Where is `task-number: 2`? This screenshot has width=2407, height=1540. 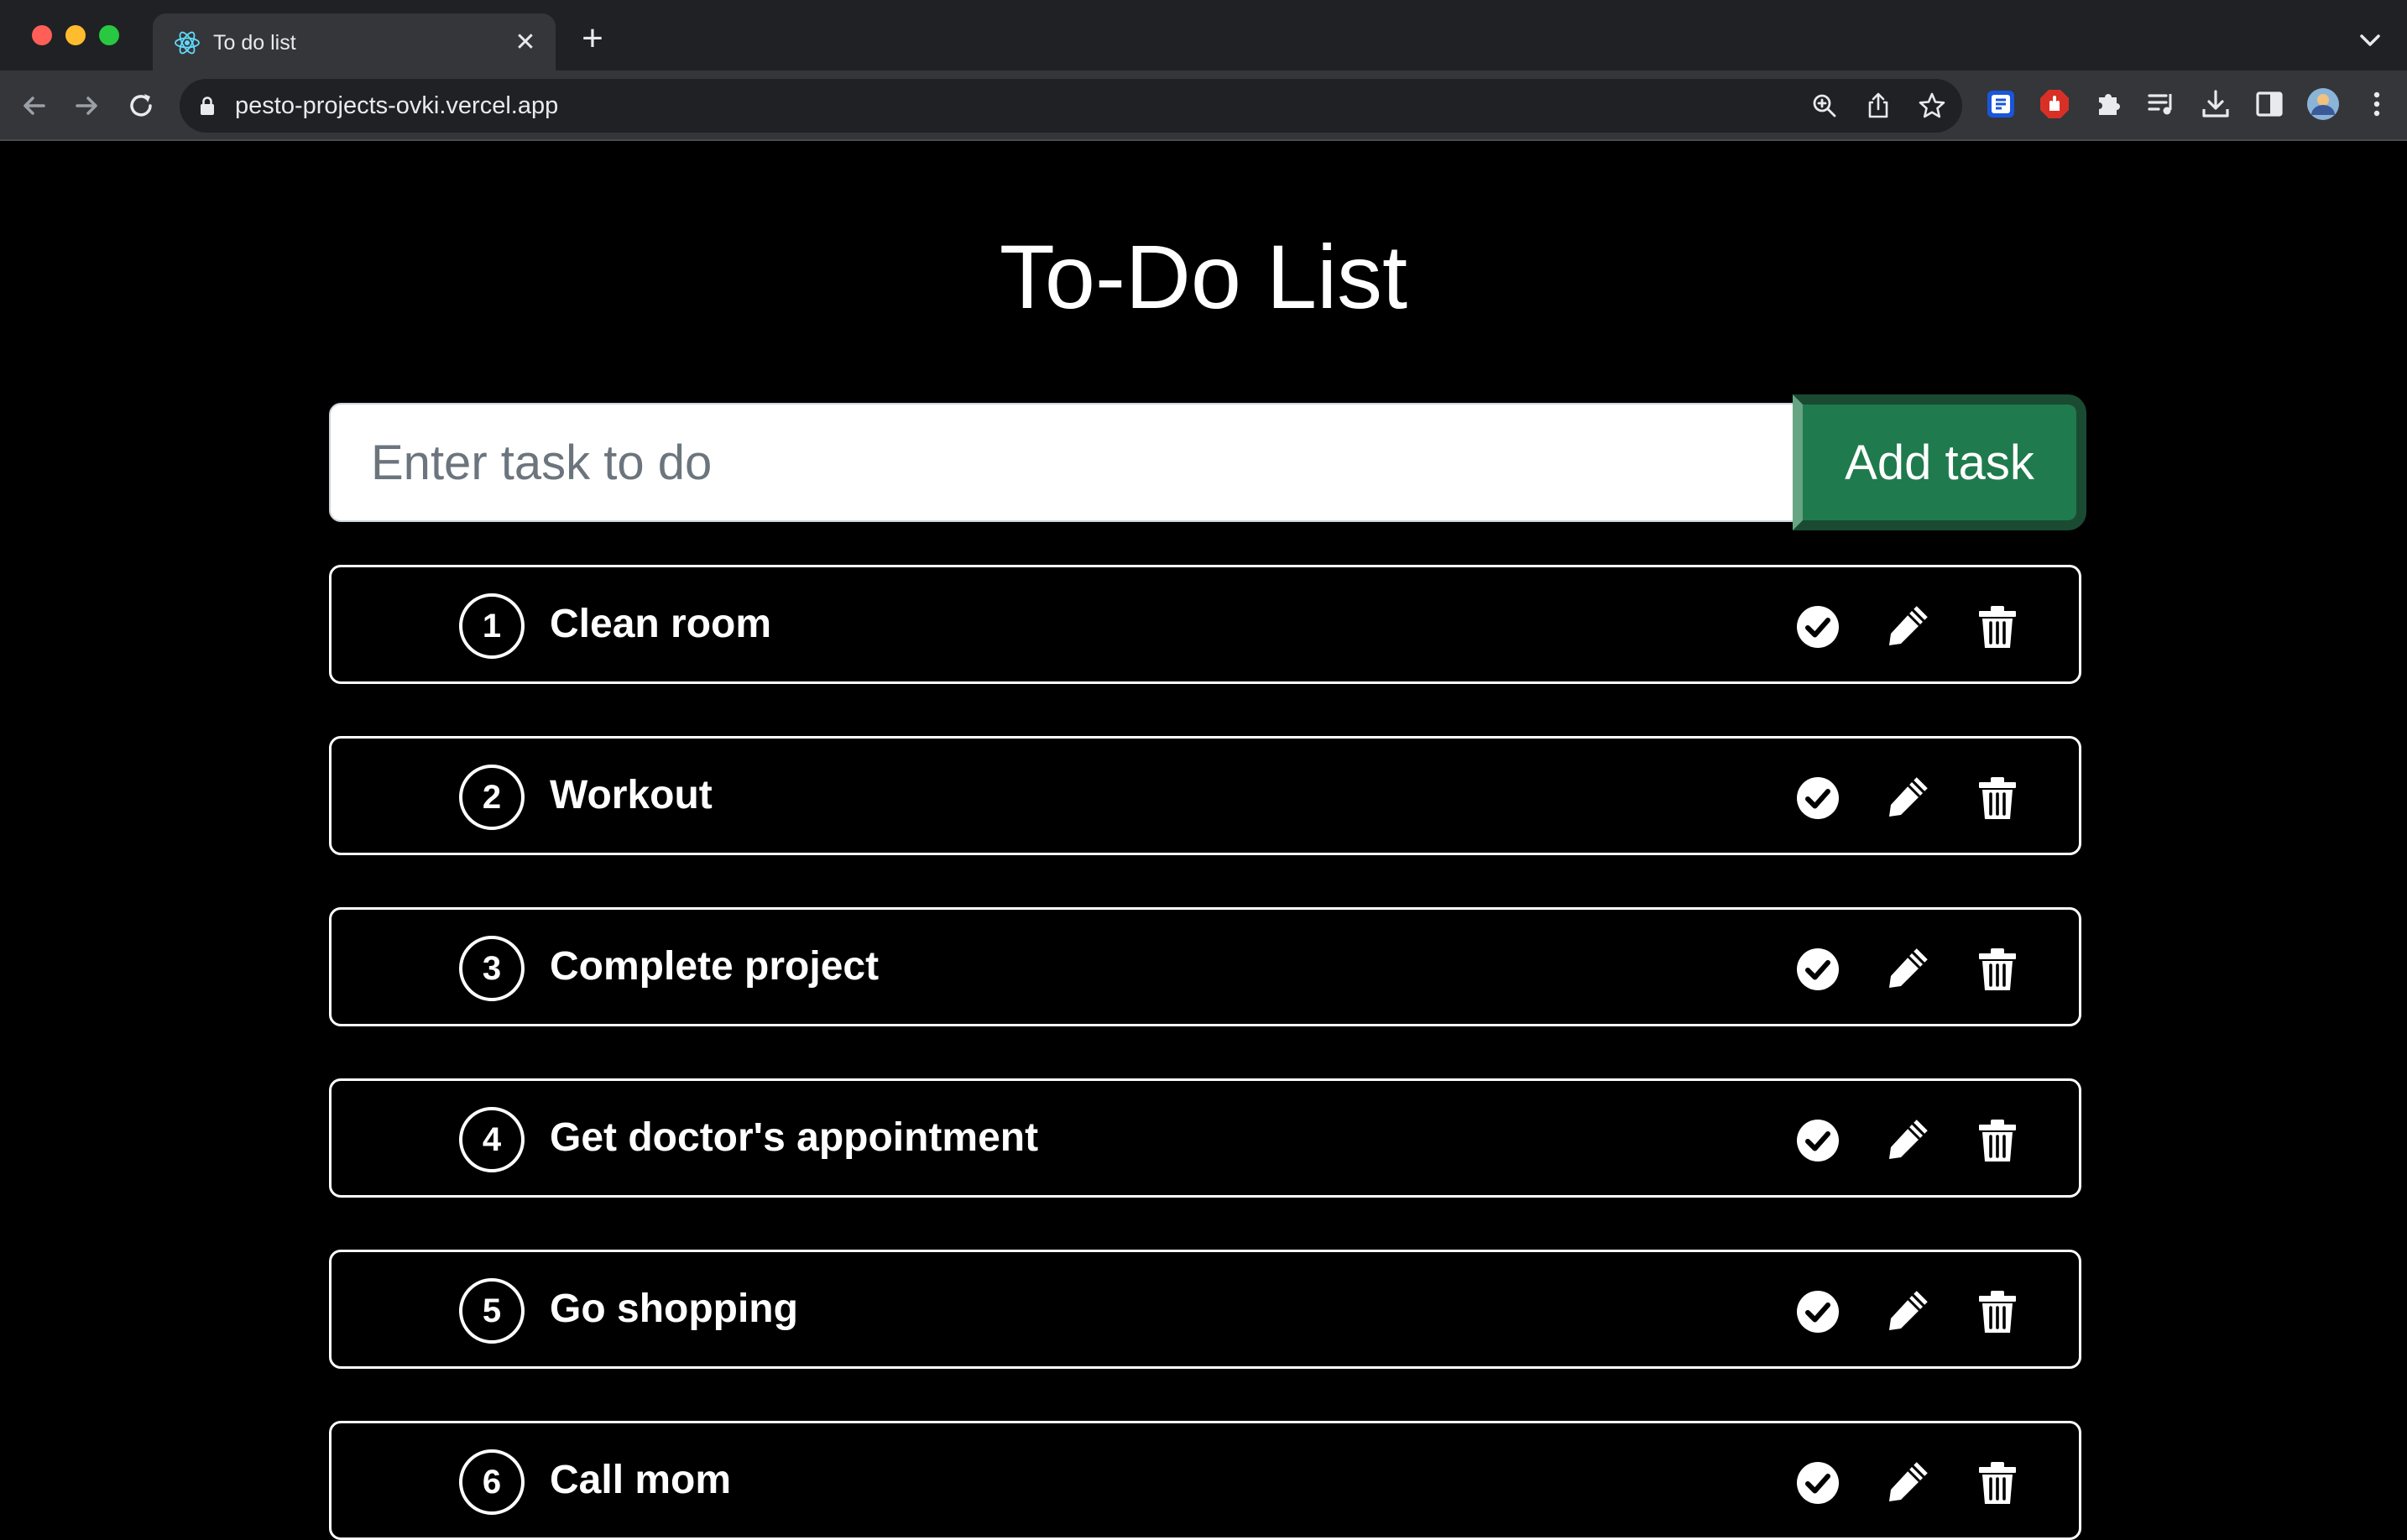
task-number: 2 is located at coordinates (492, 797).